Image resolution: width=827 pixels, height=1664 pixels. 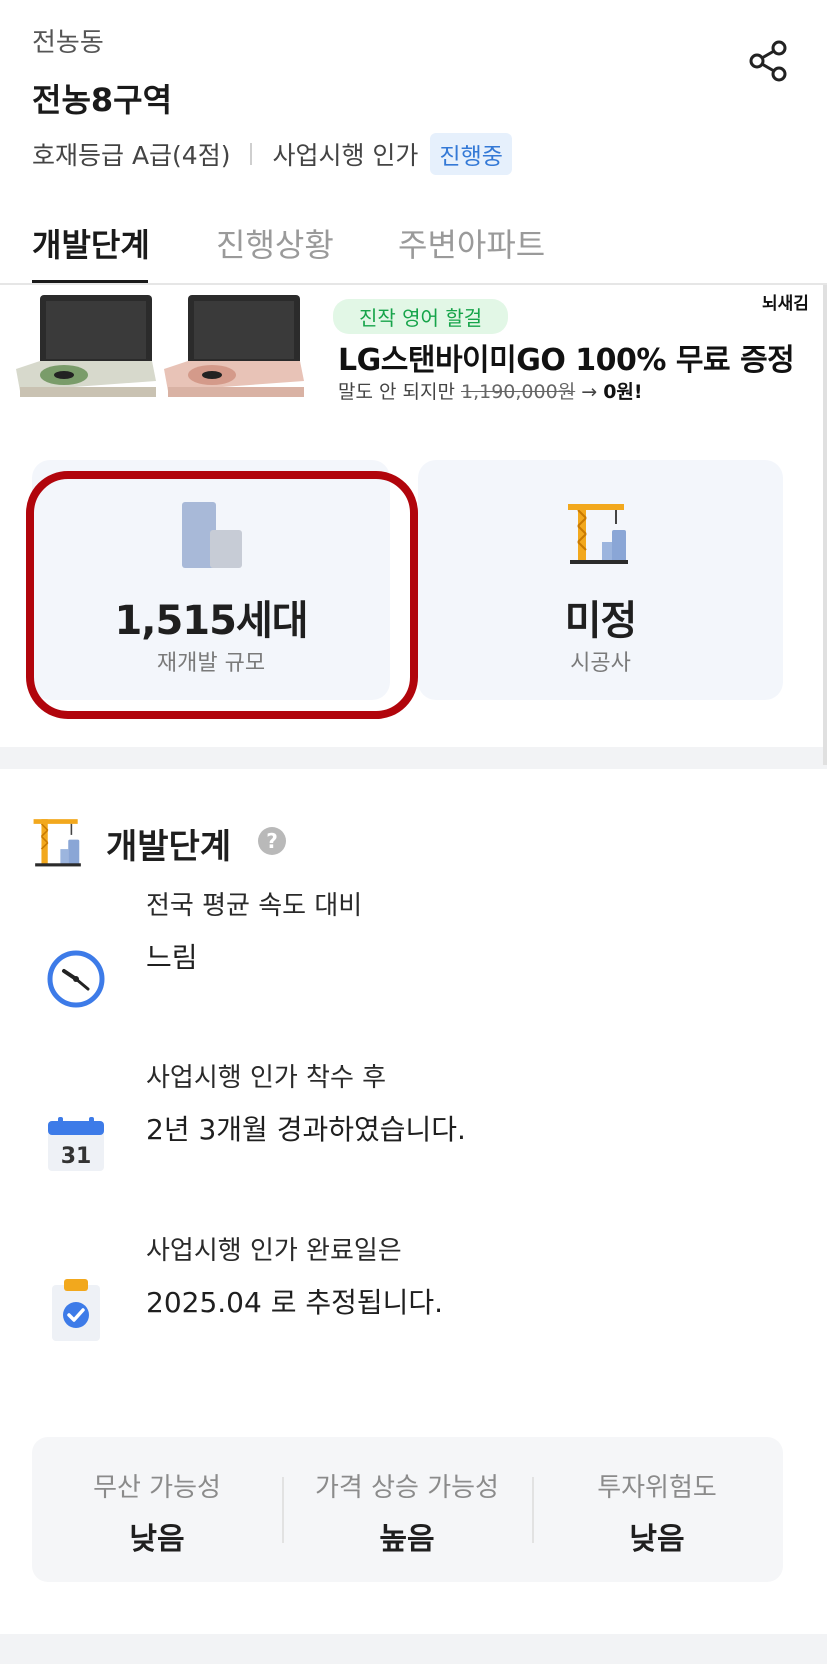 I want to click on divider, so click(x=251, y=154).